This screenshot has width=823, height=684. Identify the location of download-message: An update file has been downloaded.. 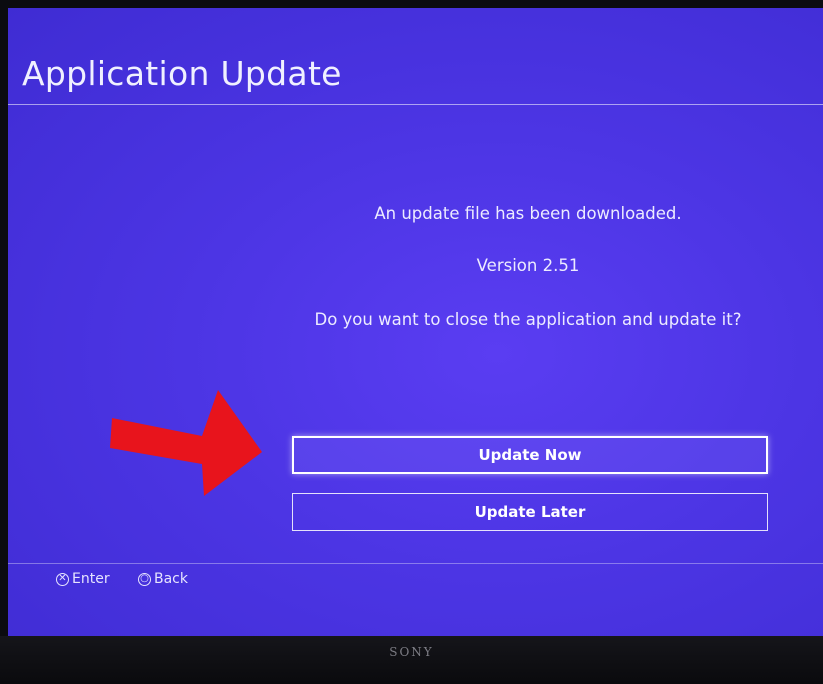
(528, 213).